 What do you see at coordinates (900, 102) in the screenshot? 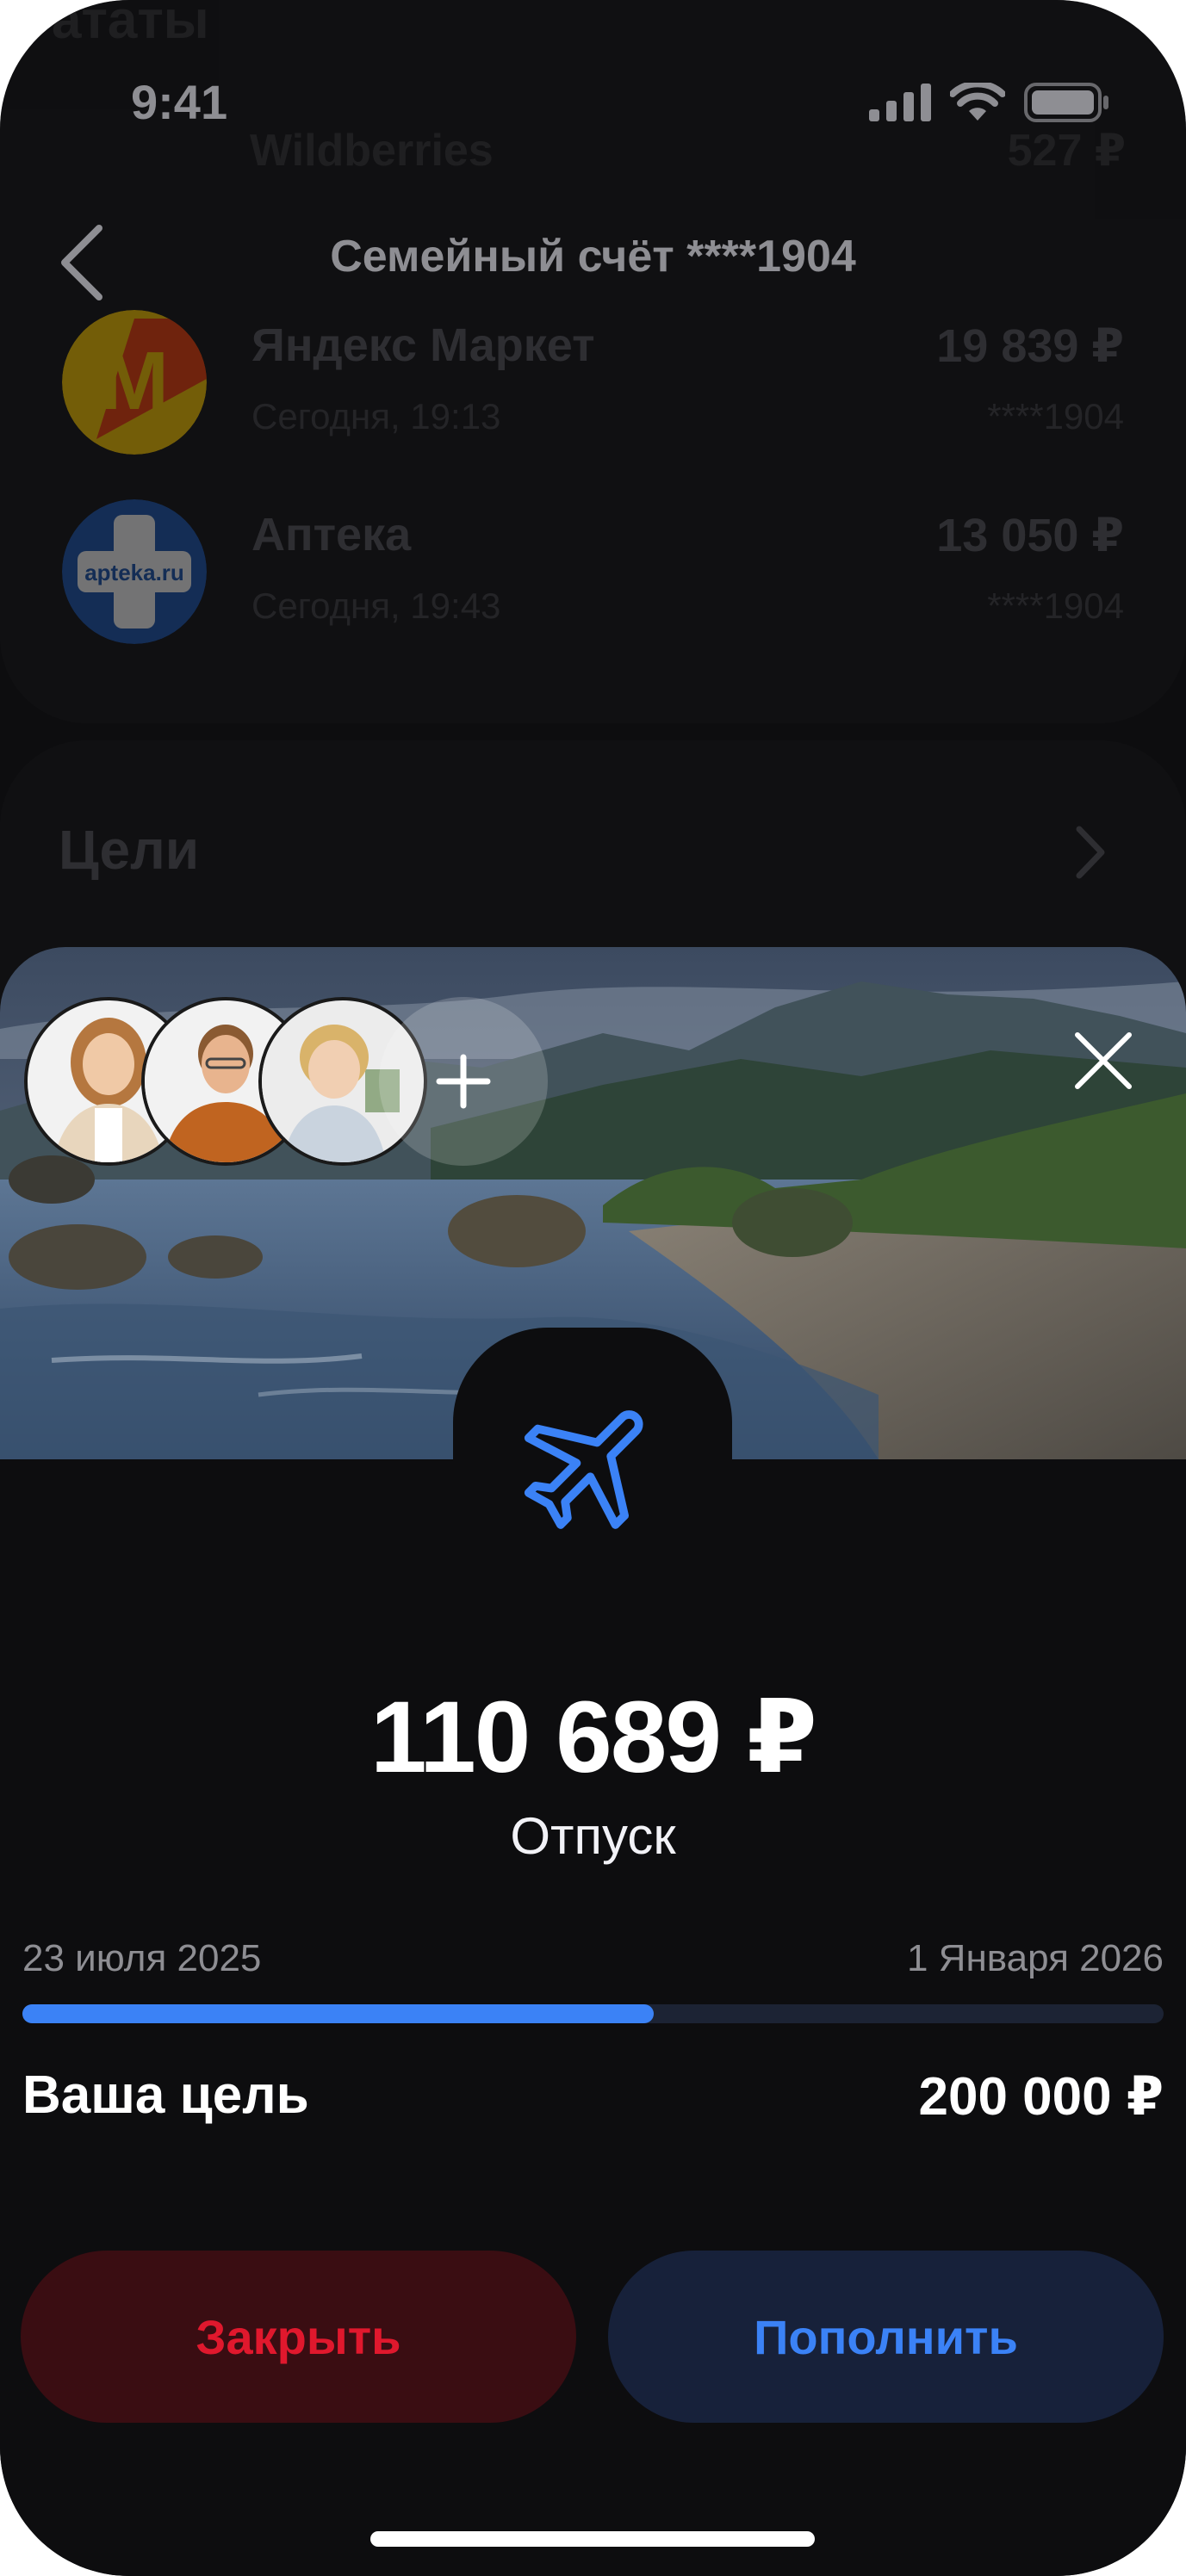
I see `cellular-signal-icon` at bounding box center [900, 102].